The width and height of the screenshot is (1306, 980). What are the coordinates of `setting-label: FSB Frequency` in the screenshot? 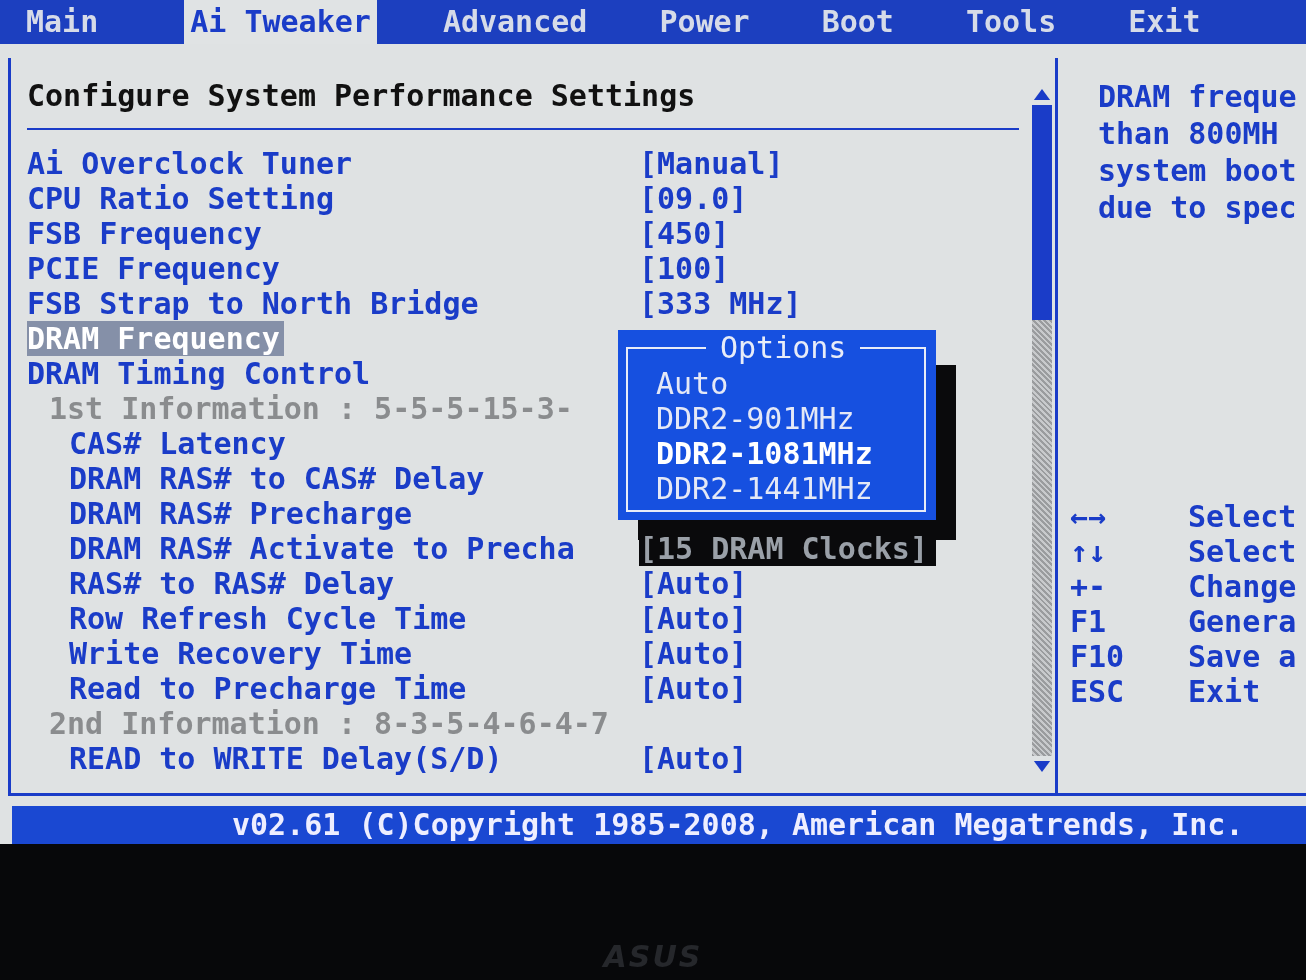 It's located at (333, 233).